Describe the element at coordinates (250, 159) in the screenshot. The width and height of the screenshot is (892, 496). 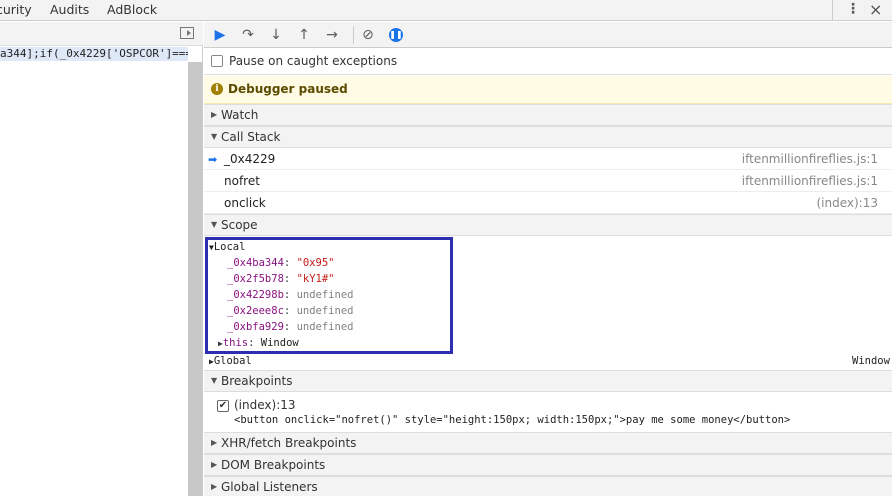
I see `call-frame-name: _0x4229` at that location.